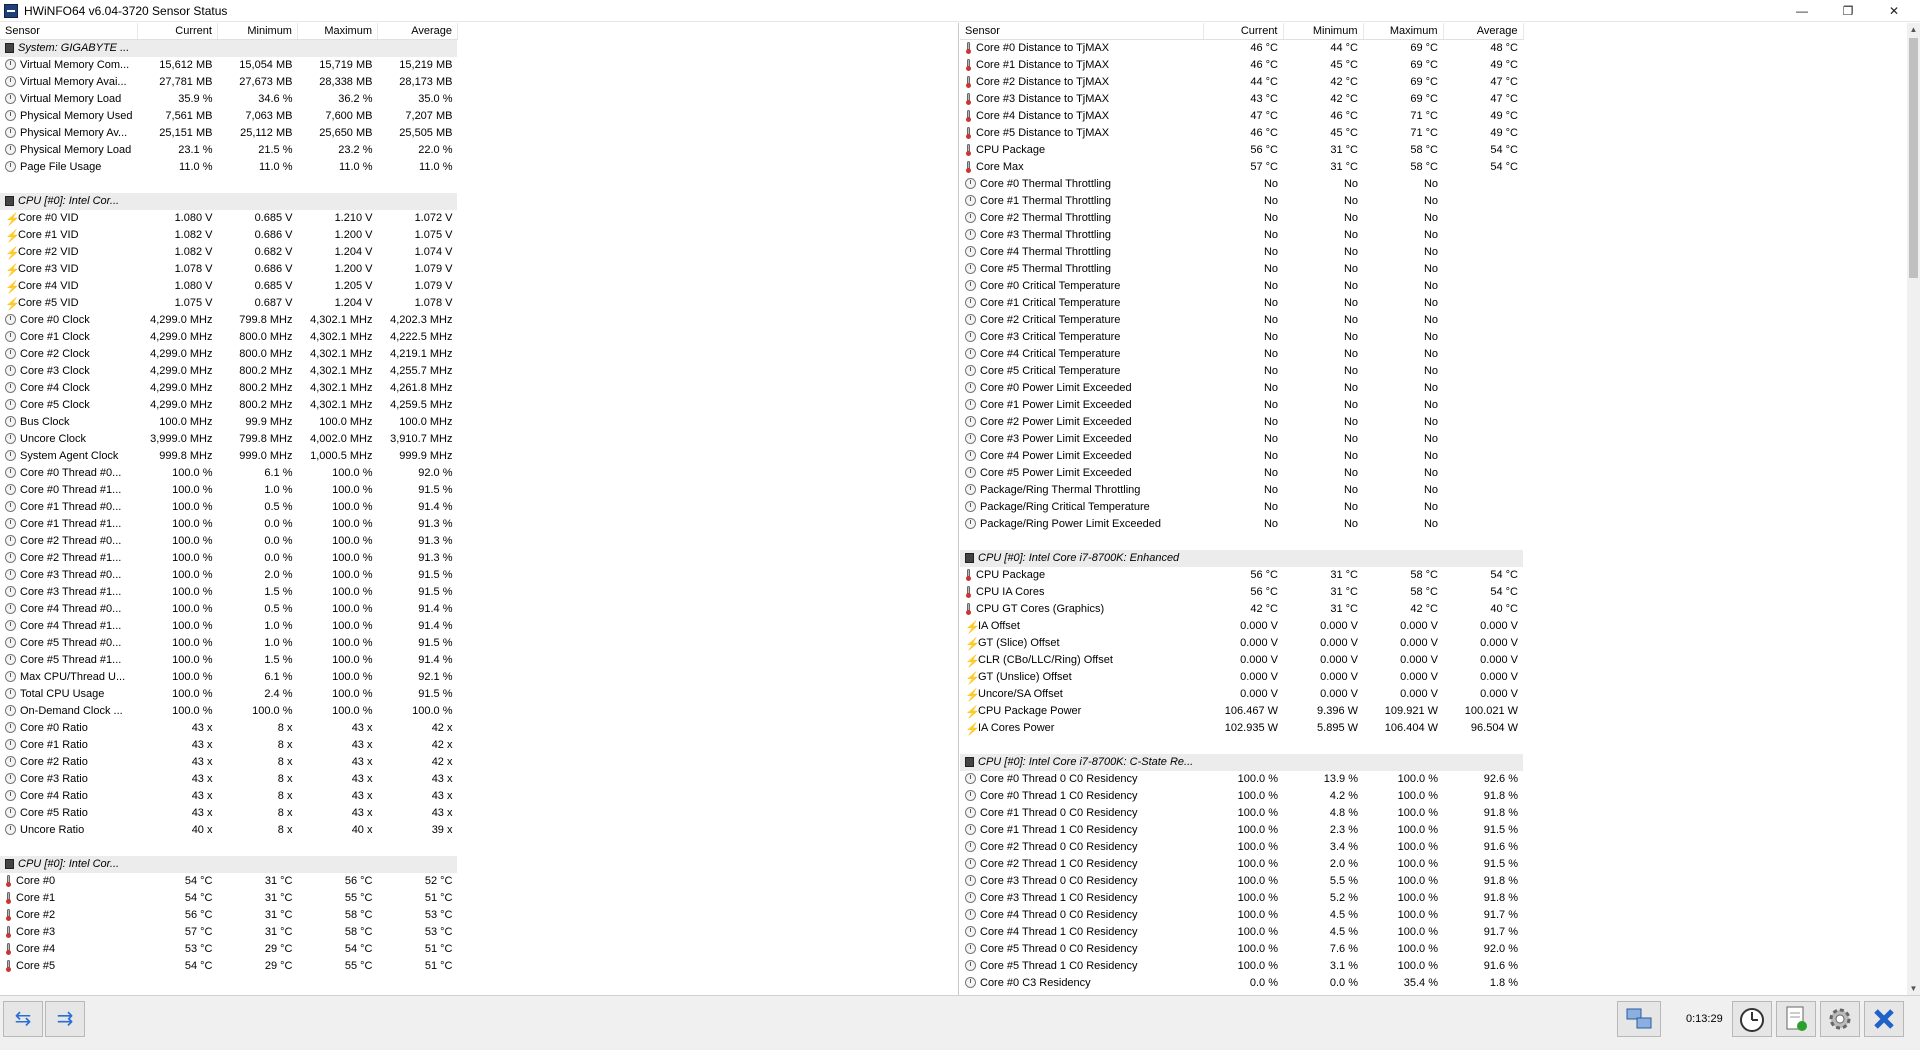 The image size is (1920, 1050). I want to click on col-header-current: Current, so click(177, 31).